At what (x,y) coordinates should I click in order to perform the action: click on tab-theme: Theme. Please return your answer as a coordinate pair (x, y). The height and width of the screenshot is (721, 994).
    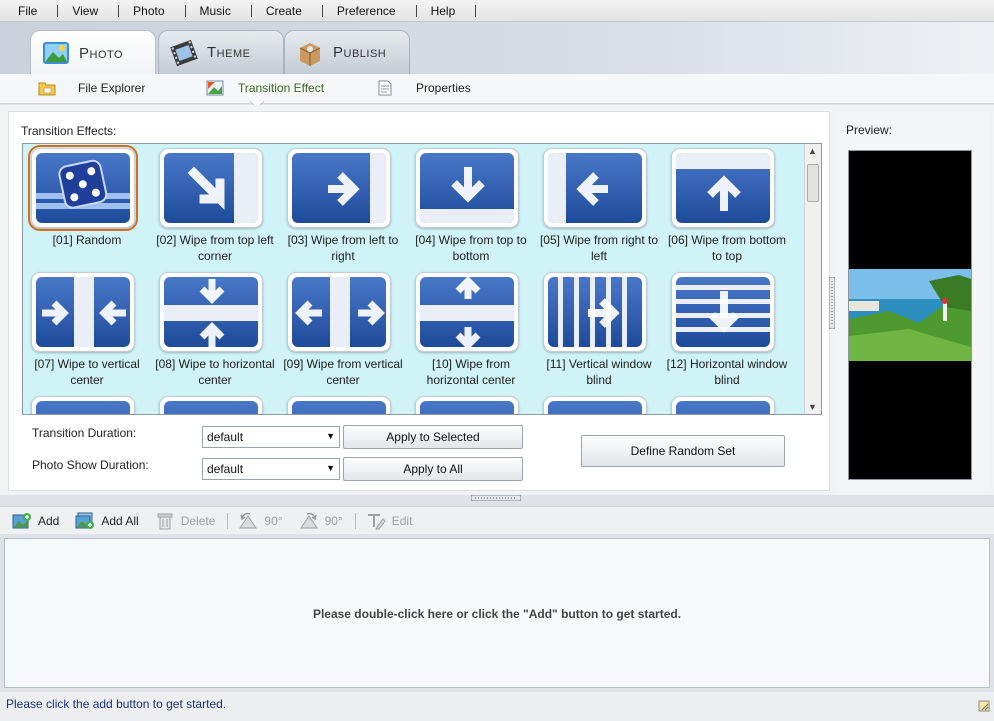
    Looking at the image, I should click on (221, 52).